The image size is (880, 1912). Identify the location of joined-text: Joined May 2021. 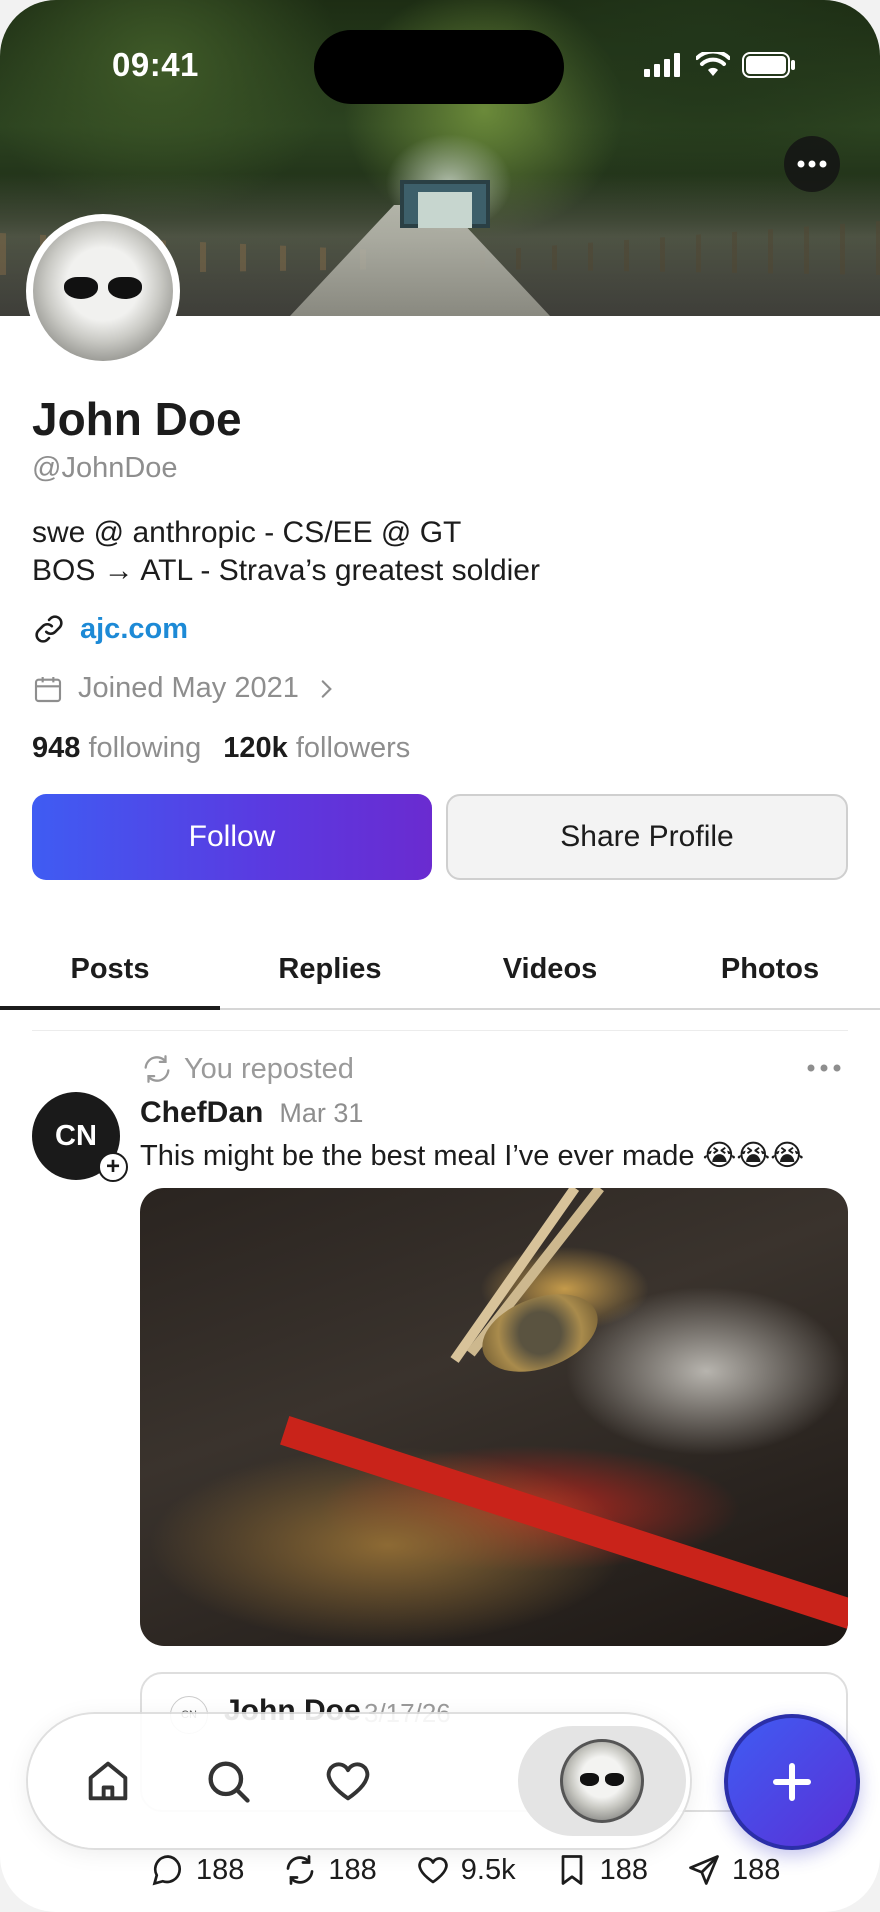
(188, 688).